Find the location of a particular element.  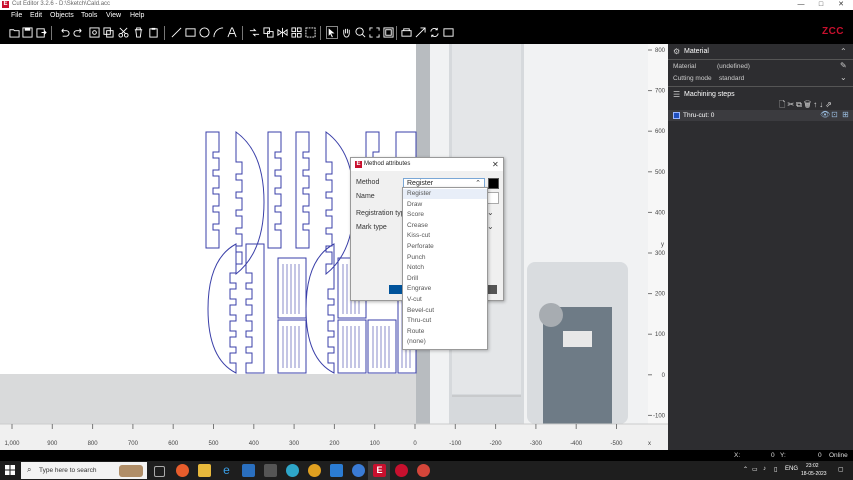

method-color-swatch is located at coordinates (493, 183).